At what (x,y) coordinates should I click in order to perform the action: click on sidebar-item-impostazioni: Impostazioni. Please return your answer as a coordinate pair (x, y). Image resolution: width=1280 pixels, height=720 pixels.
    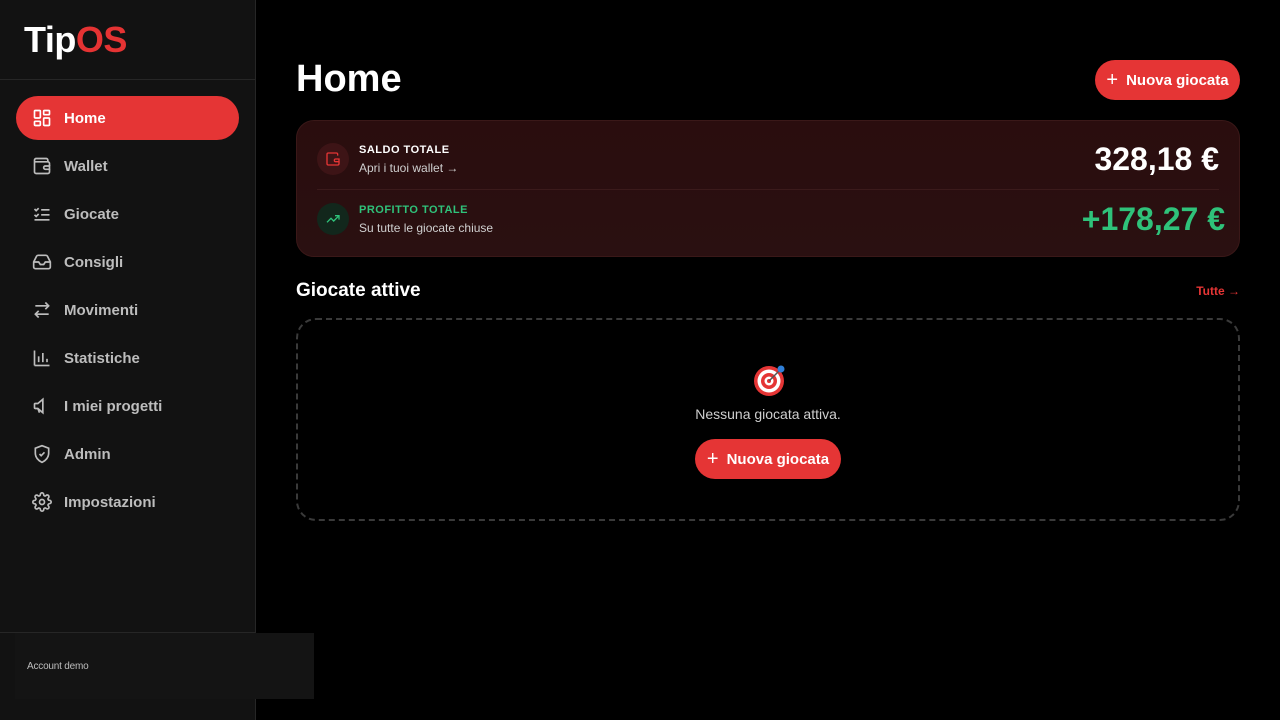
    Looking at the image, I should click on (127, 502).